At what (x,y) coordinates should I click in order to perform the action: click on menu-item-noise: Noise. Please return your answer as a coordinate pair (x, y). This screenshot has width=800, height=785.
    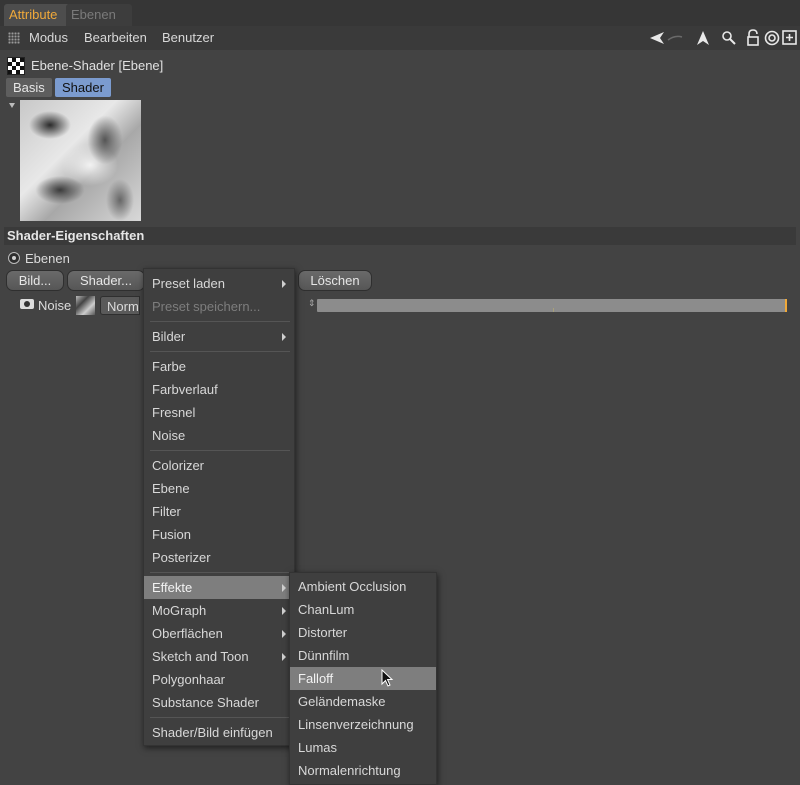
    Looking at the image, I should click on (219, 435).